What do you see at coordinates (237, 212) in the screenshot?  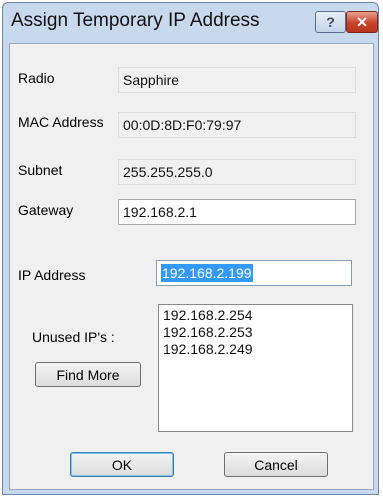 I see `gateway-input: 192.168.2.1` at bounding box center [237, 212].